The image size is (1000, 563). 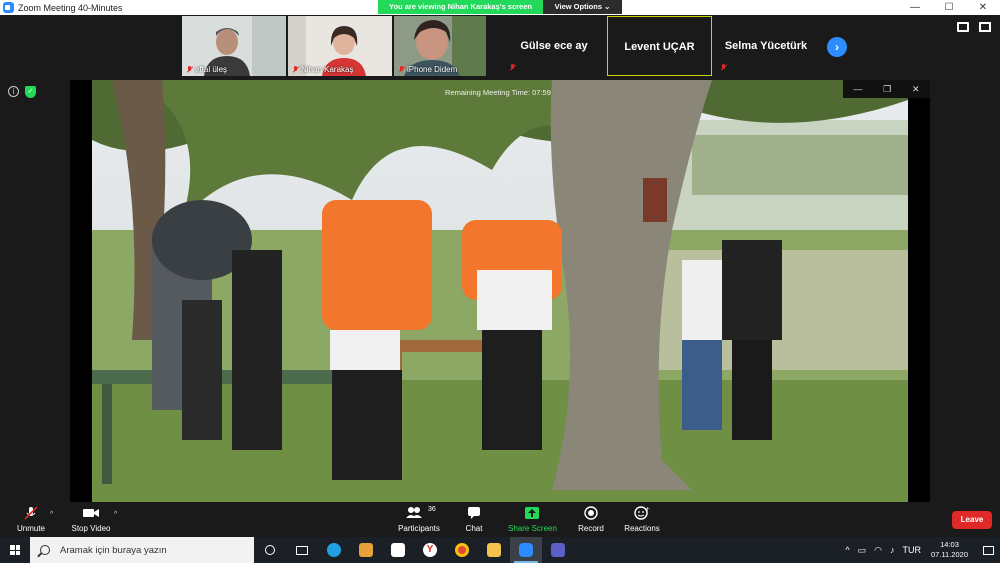 I want to click on participant-name: Levent UÇAR, so click(x=659, y=47).